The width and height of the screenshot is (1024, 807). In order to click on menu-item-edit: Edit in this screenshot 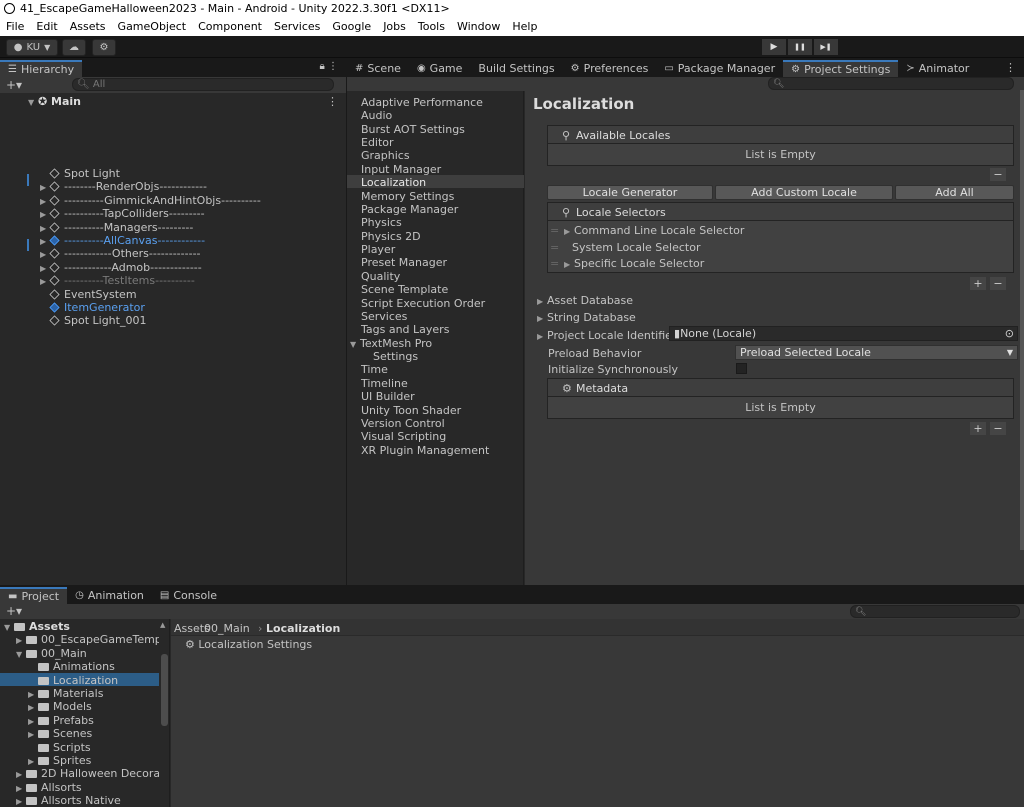, I will do `click(46, 26)`.